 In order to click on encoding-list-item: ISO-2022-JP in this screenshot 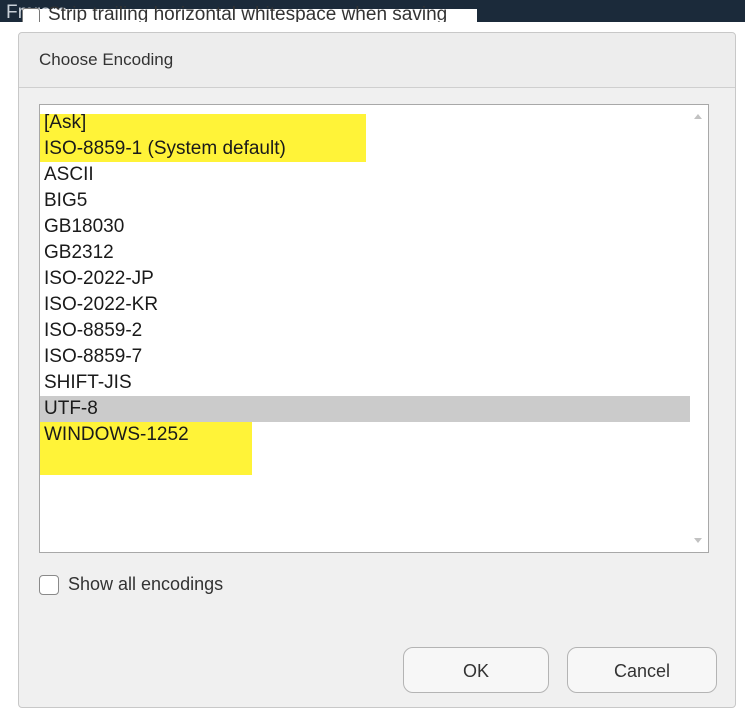, I will do `click(365, 279)`.